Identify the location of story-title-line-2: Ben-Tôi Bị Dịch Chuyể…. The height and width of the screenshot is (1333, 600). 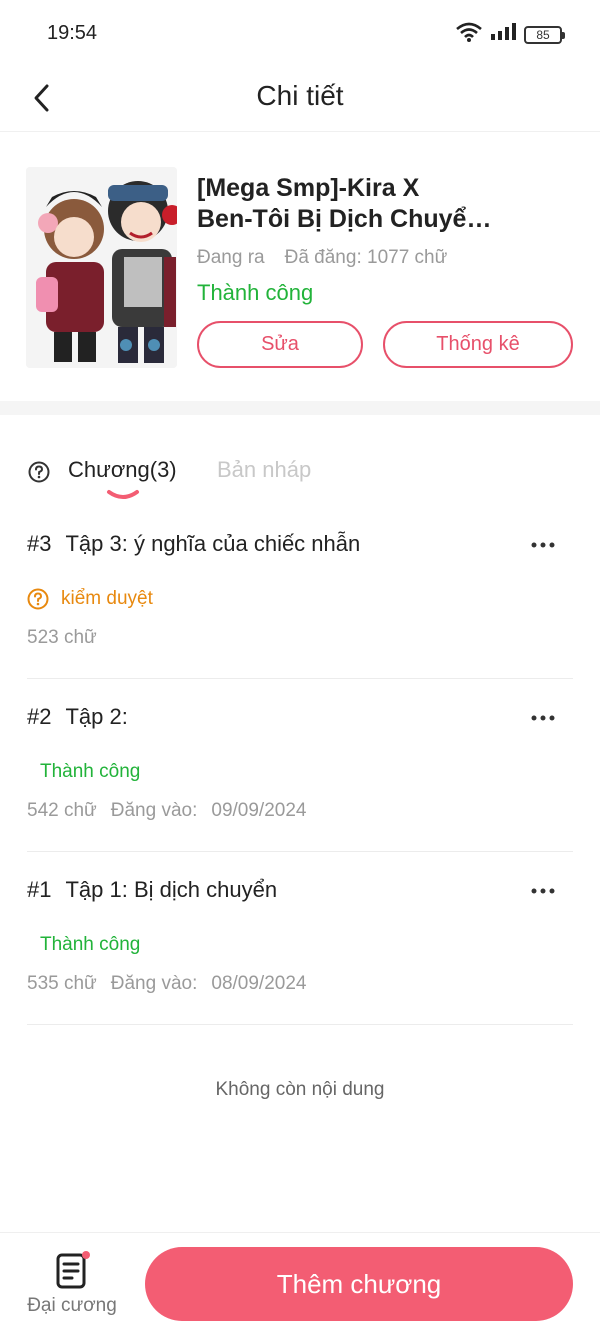
(344, 219).